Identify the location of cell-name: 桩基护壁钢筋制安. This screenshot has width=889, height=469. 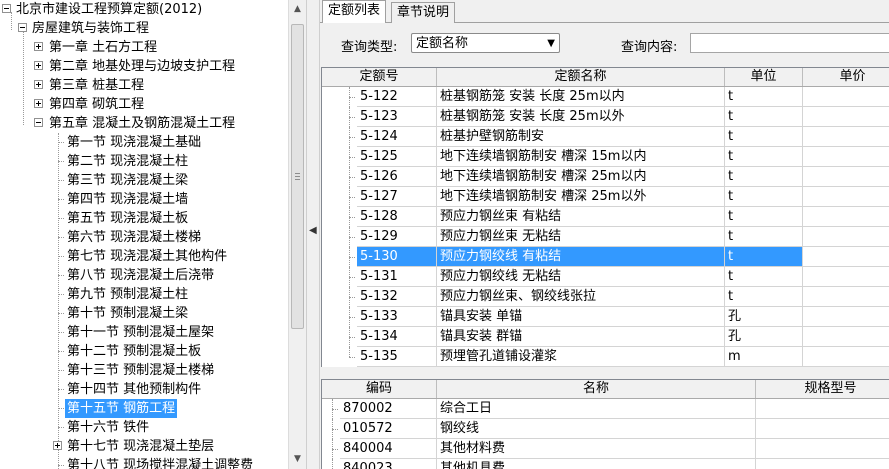
(581, 137).